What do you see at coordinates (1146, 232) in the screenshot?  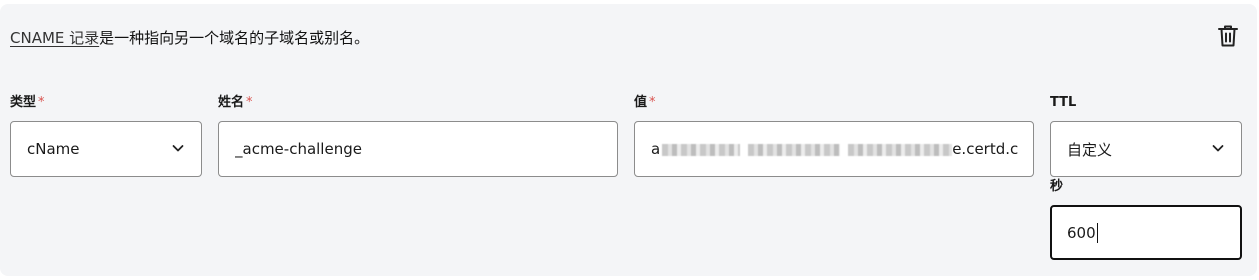 I see `seconds-input: 600` at bounding box center [1146, 232].